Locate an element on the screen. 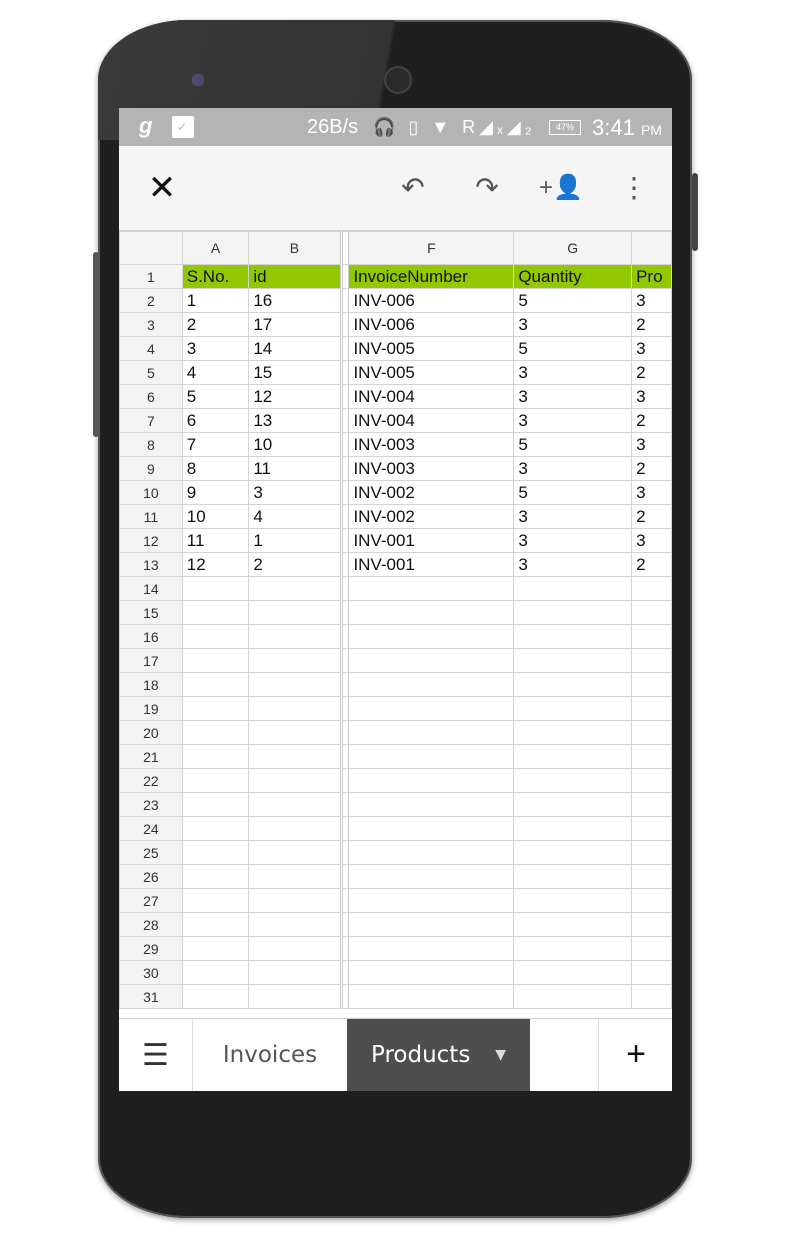 Image resolution: width=790 pixels, height=1235 pixels. cell: INV-005 is located at coordinates (431, 372).